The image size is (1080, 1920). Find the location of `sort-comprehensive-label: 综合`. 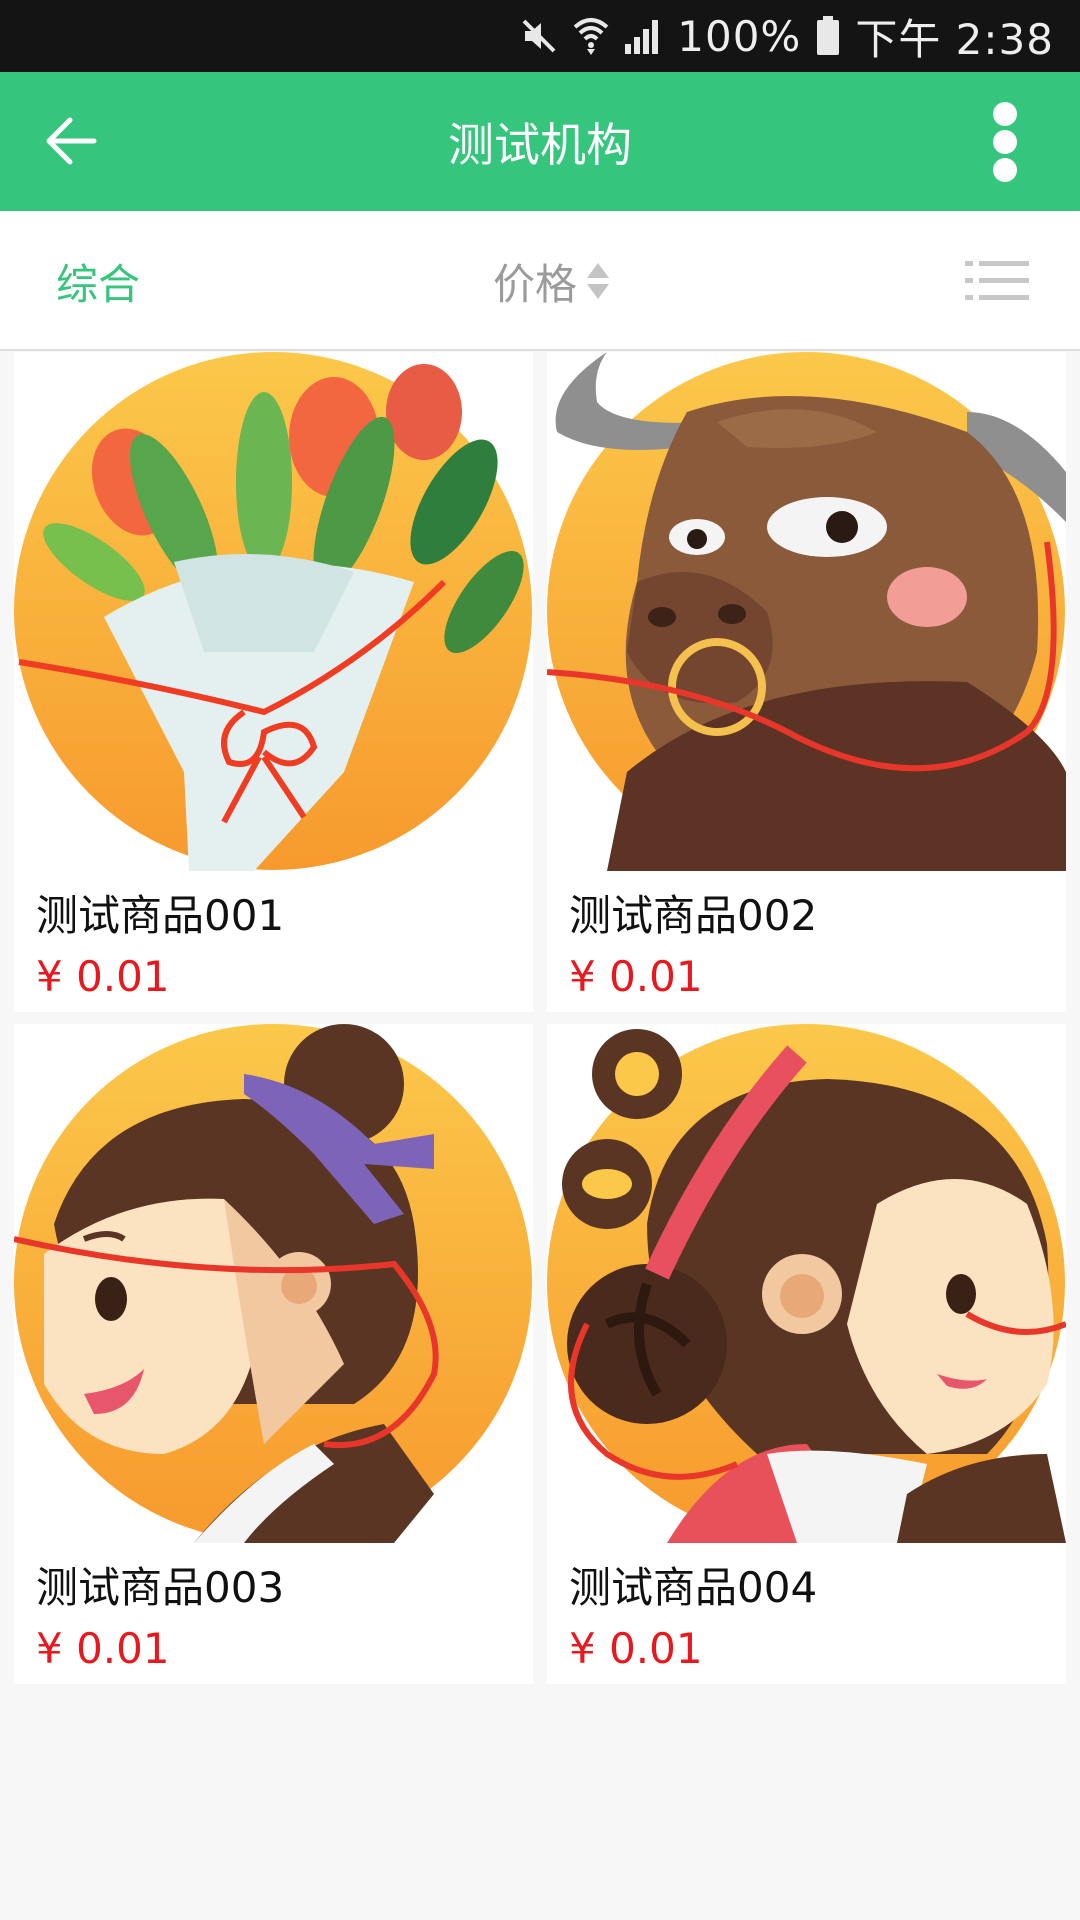

sort-comprehensive-label: 综合 is located at coordinates (98, 284).